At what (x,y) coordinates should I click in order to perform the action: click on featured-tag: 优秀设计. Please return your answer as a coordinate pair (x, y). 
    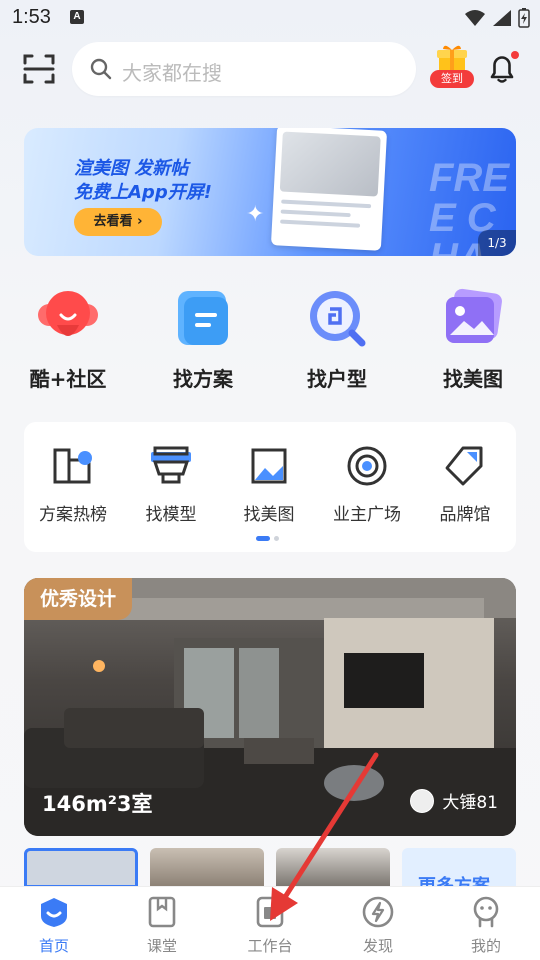
    Looking at the image, I should click on (78, 599).